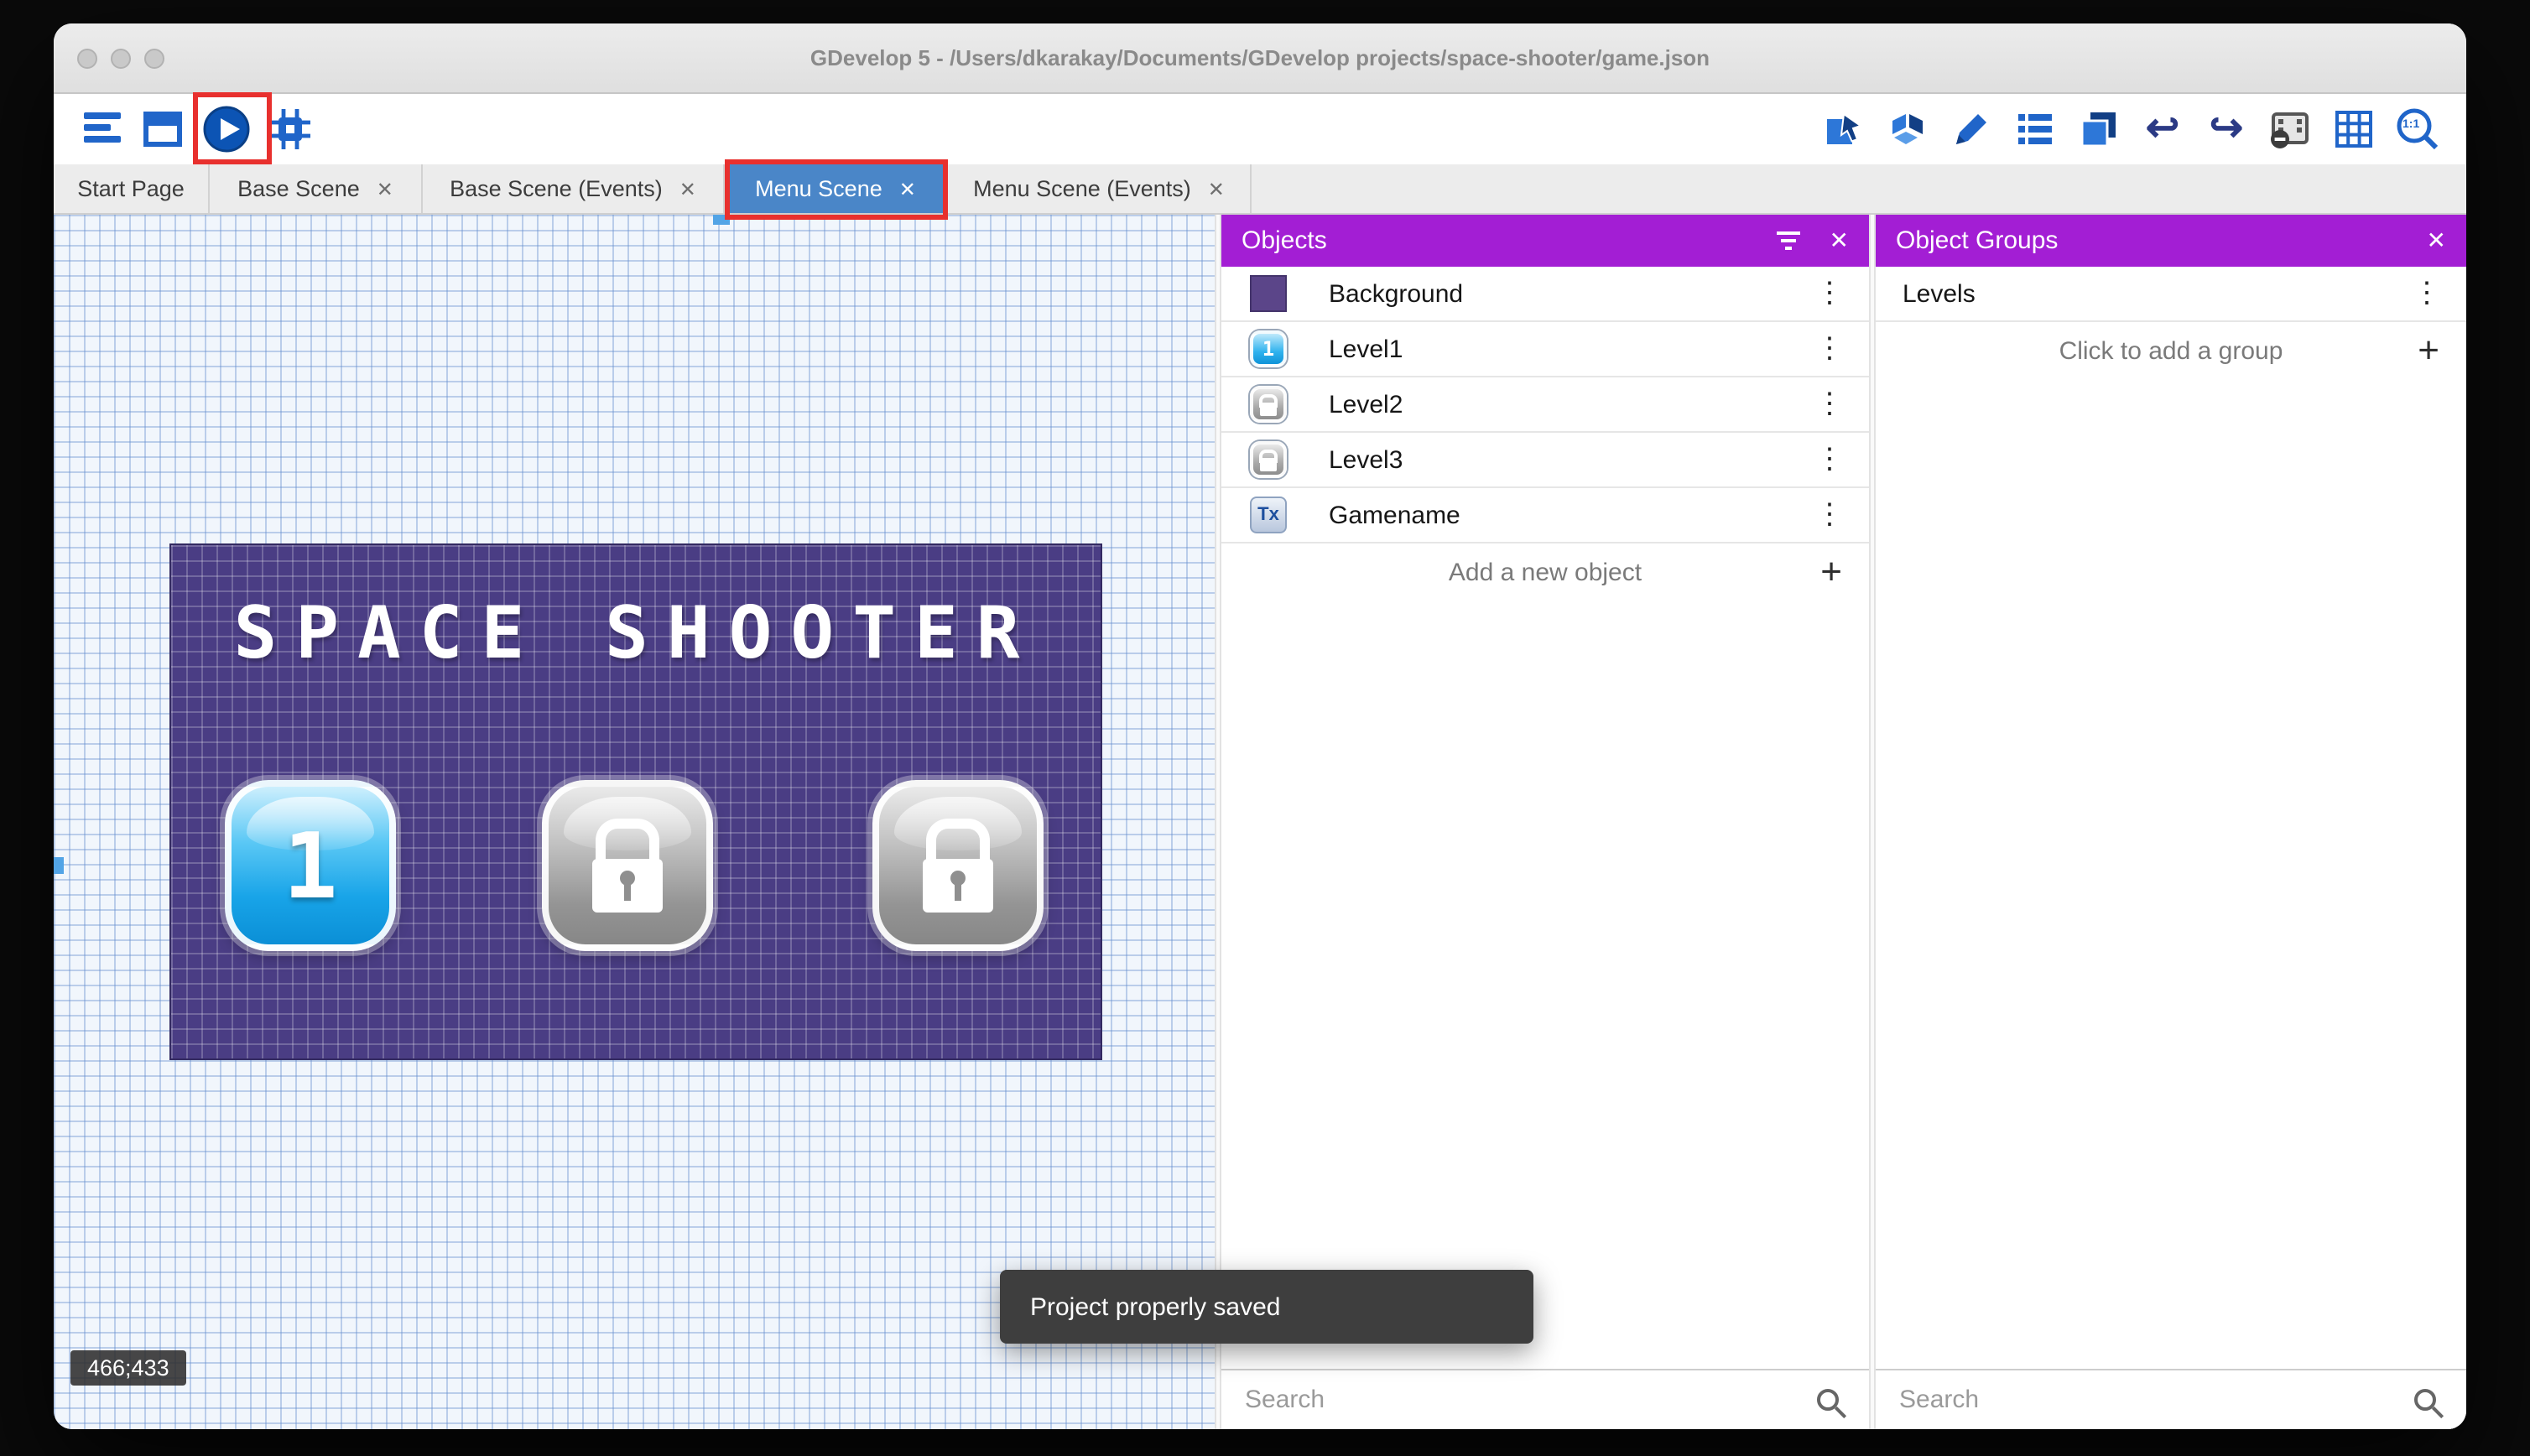  I want to click on object-name: Level3, so click(1366, 460).